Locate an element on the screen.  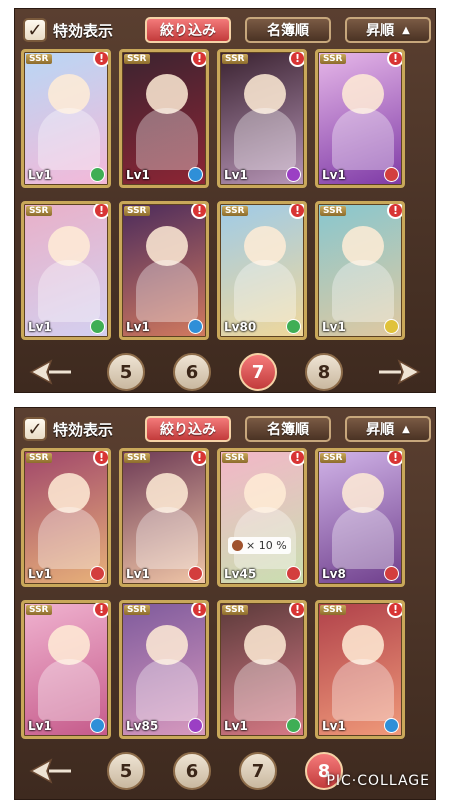
bonus-label: × 10 % is located at coordinates (266, 545).